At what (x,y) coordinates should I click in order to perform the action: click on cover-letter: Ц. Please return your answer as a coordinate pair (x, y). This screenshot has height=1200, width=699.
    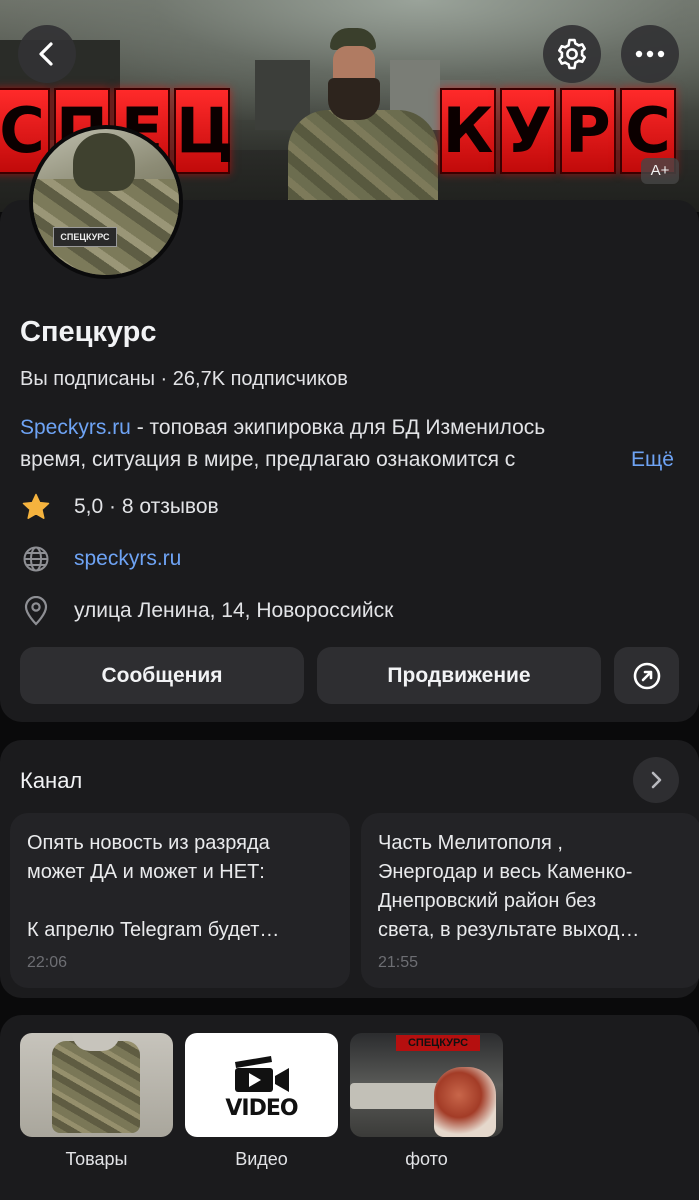
    Looking at the image, I should click on (204, 131).